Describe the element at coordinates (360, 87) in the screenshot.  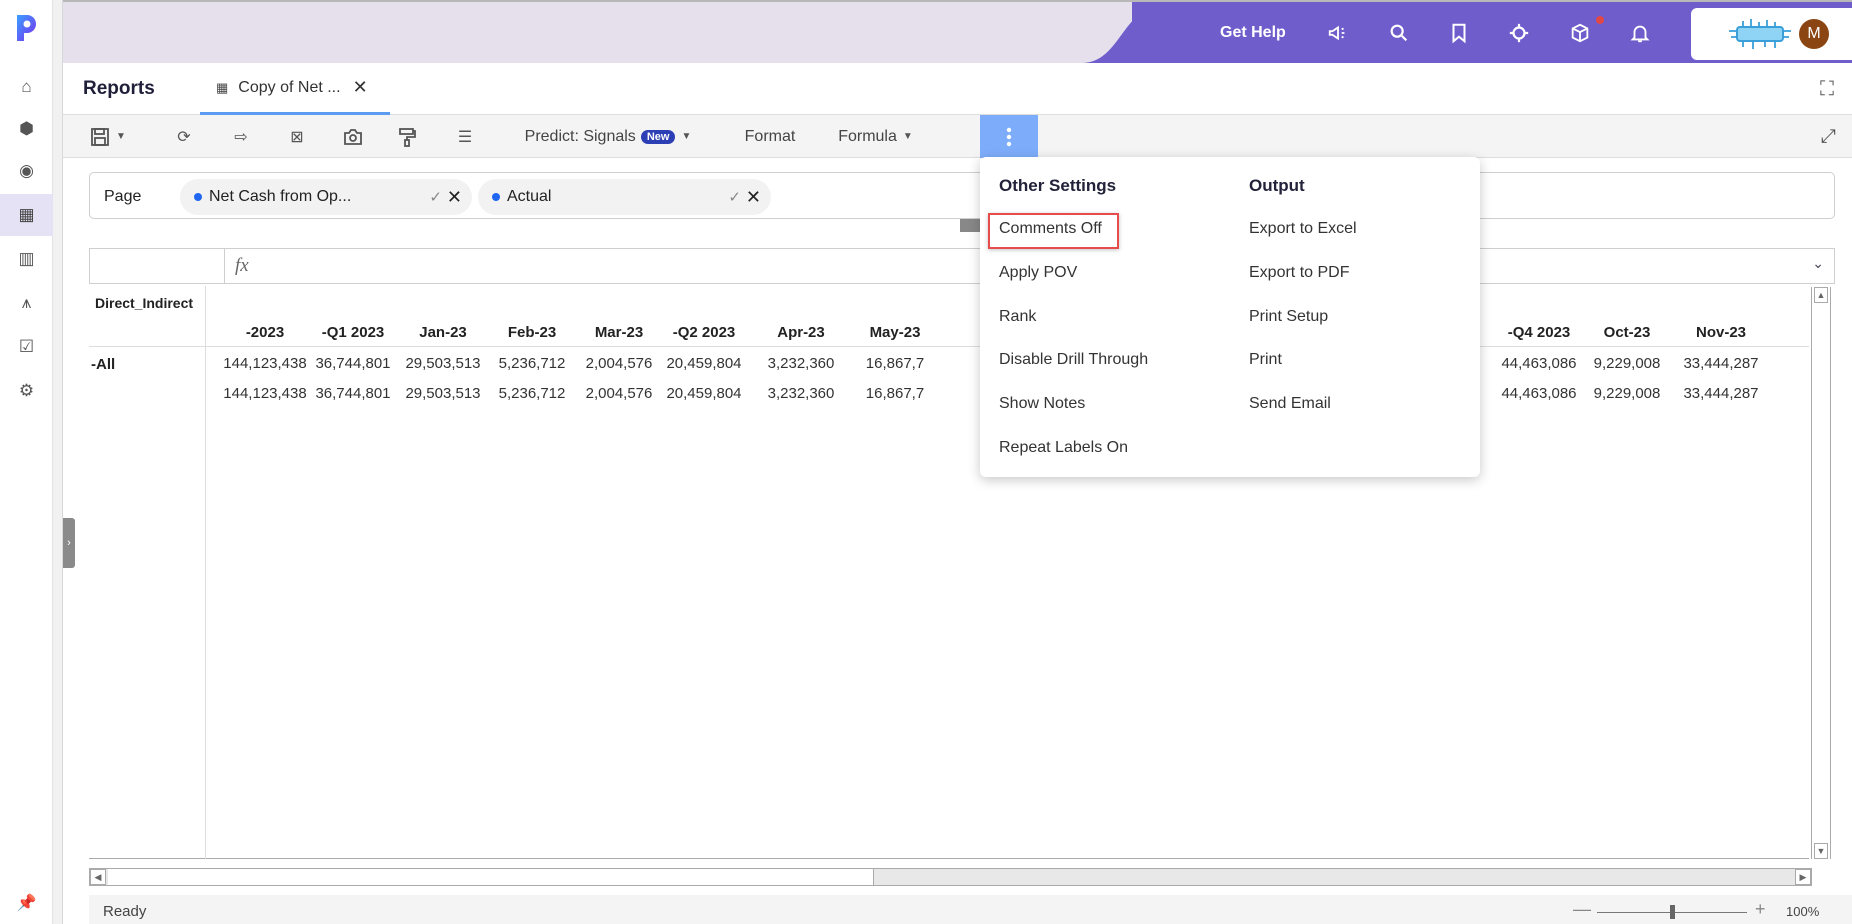
I see `close-tab-icon: ✕` at that location.